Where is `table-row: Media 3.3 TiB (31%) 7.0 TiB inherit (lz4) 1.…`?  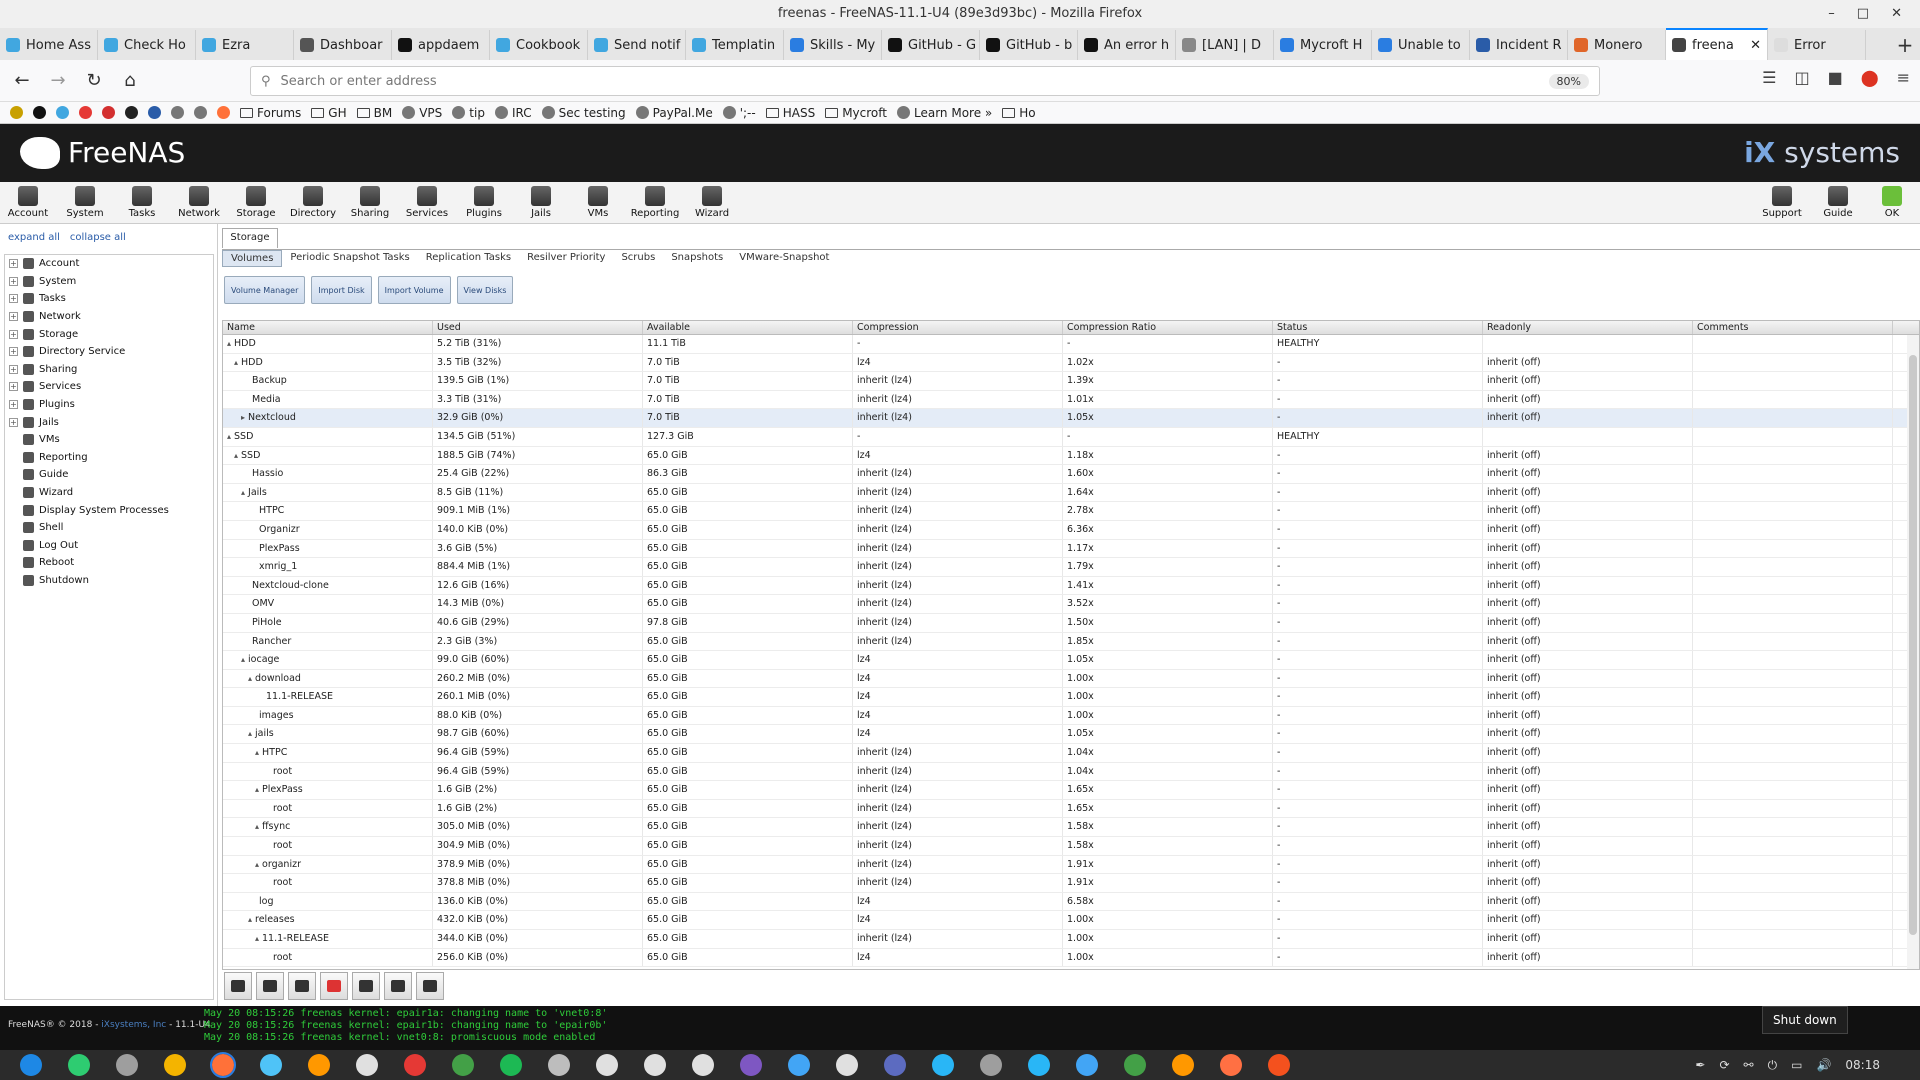
table-row: Media 3.3 TiB (31%) 7.0 TiB inherit (lz4) 1.… is located at coordinates (1071, 400).